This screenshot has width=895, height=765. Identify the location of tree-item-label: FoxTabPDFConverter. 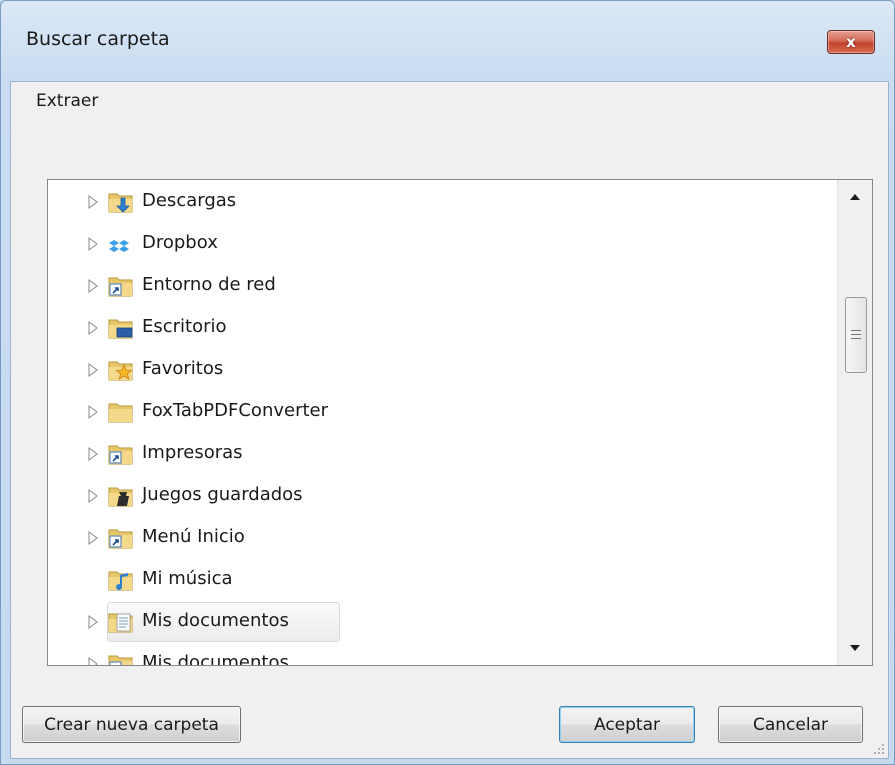
(235, 410).